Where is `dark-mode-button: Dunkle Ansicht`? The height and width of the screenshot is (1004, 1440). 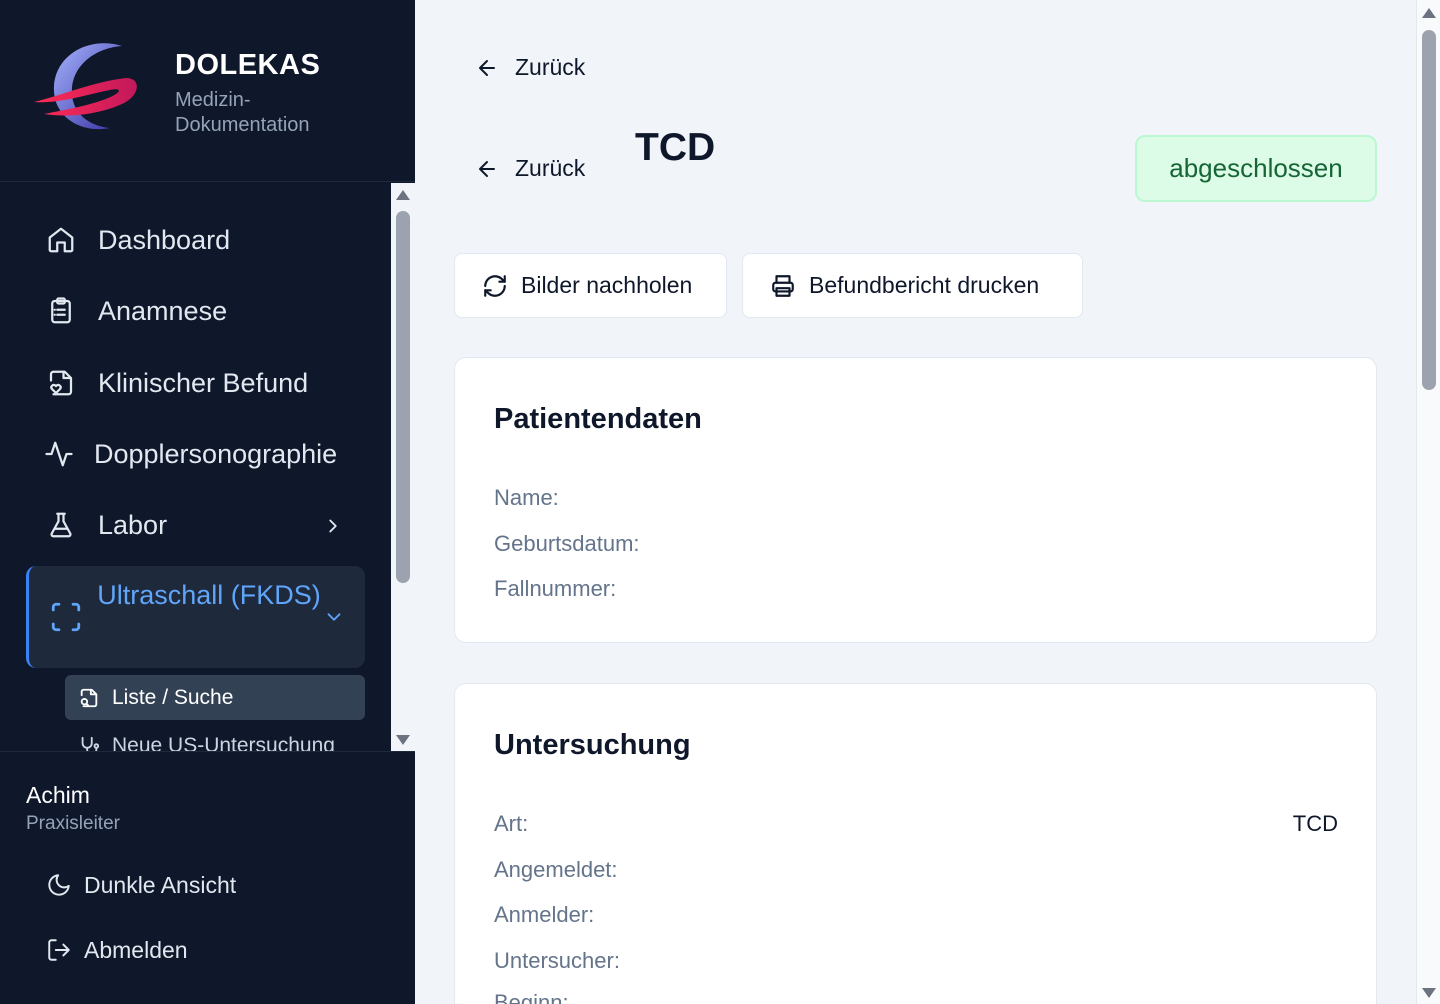
dark-mode-button: Dunkle Ansicht is located at coordinates (141, 885).